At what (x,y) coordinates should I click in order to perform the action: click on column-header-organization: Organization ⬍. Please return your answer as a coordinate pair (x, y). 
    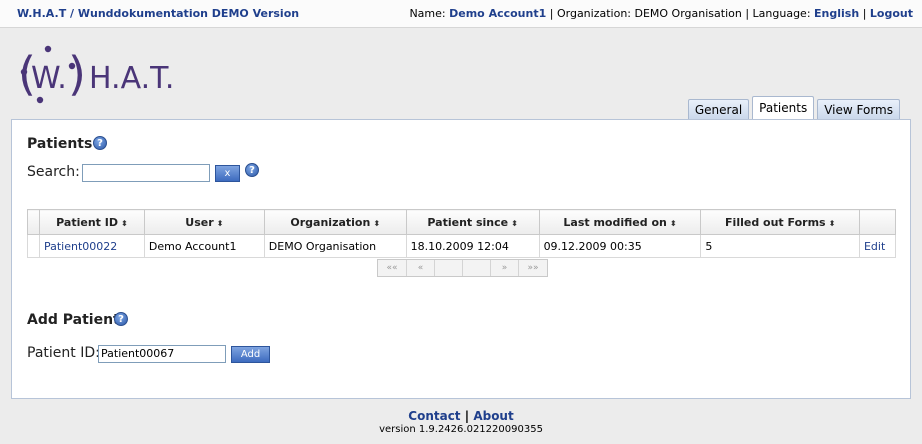
    Looking at the image, I should click on (335, 222).